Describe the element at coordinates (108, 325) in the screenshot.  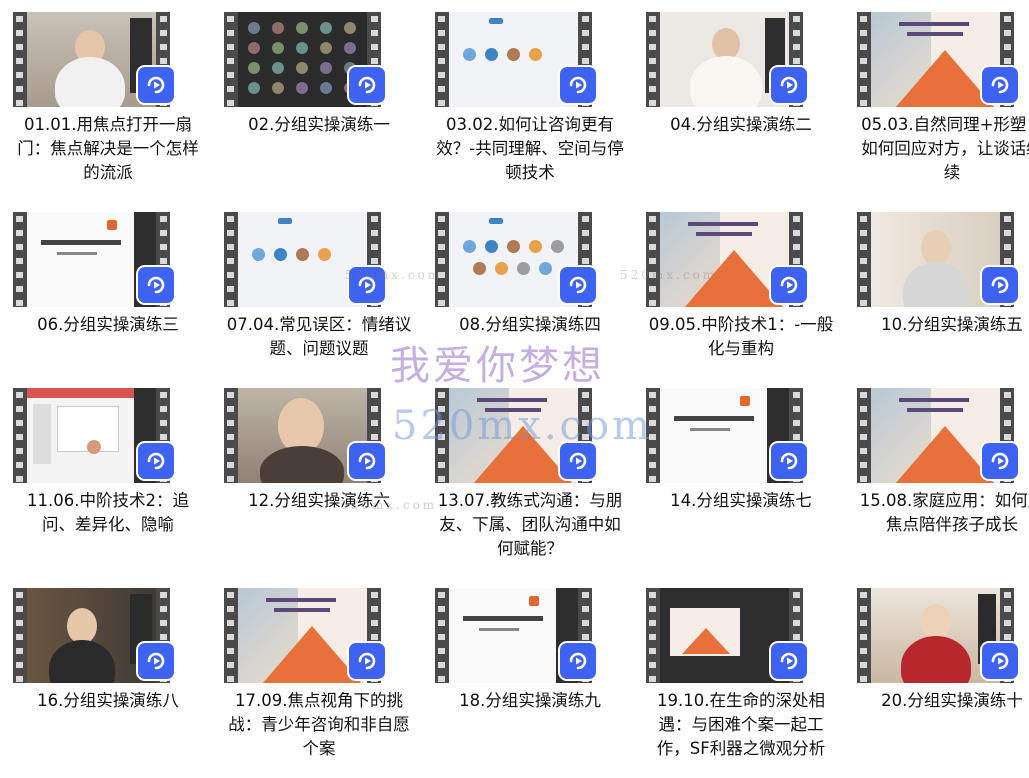
I see `video-title: 06.分组实操演练三` at that location.